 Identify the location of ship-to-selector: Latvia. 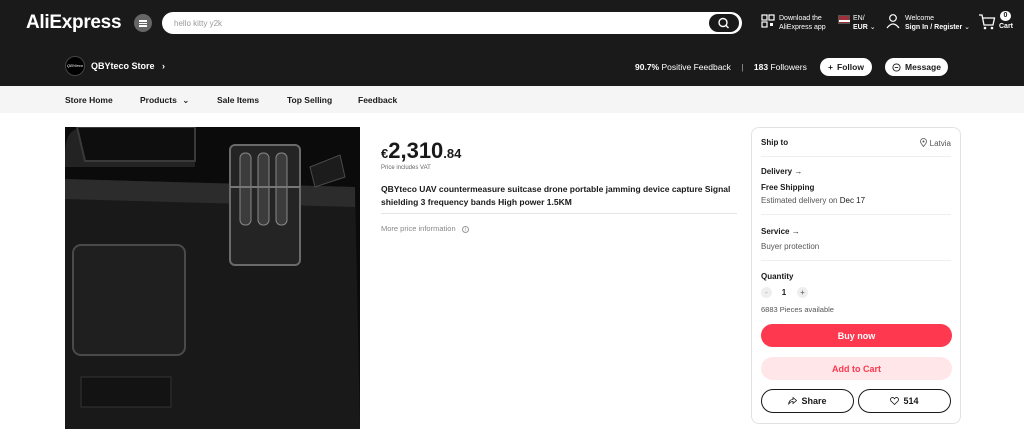
(935, 143).